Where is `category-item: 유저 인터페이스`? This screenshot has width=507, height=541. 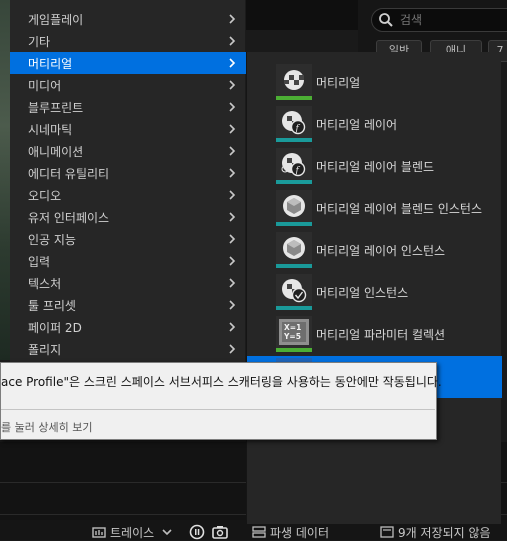
category-item: 유저 인터페이스 is located at coordinates (128, 217).